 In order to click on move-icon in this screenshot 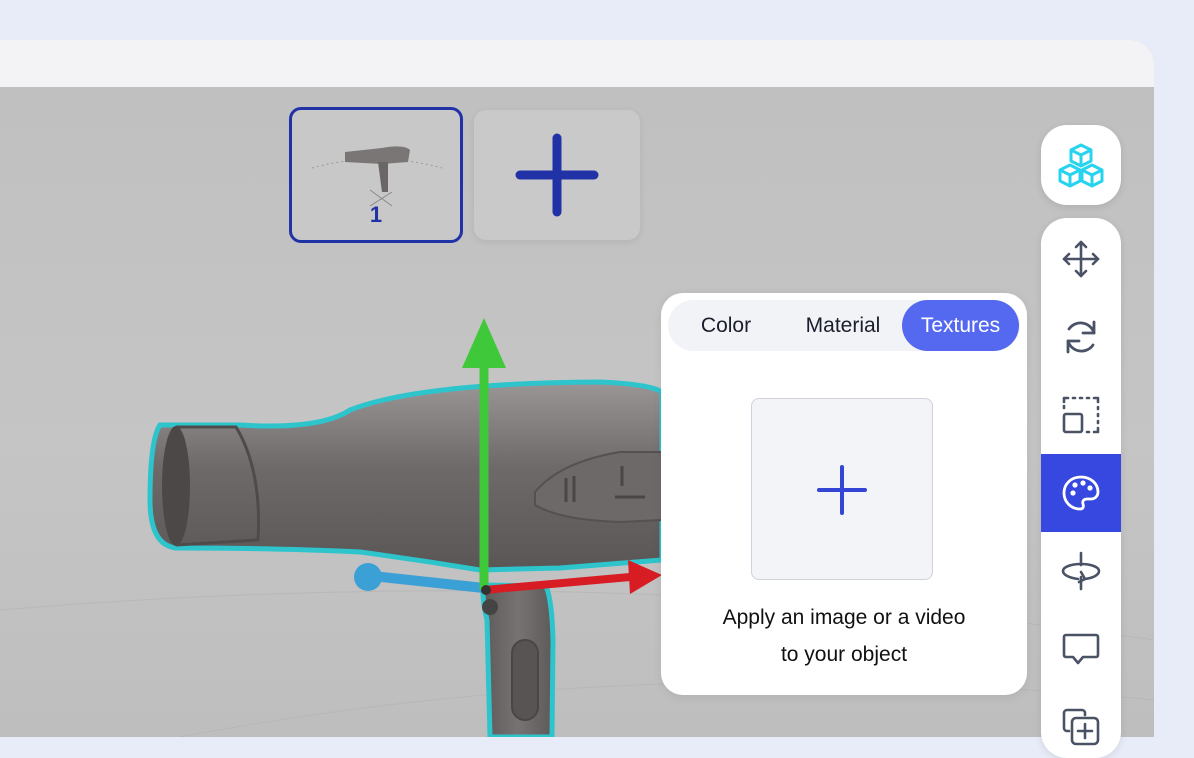, I will do `click(1081, 259)`.